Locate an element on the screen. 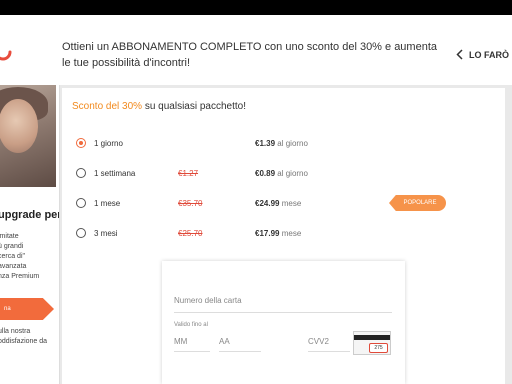 The image size is (512, 384). old-price: €25.70 is located at coordinates (190, 233).